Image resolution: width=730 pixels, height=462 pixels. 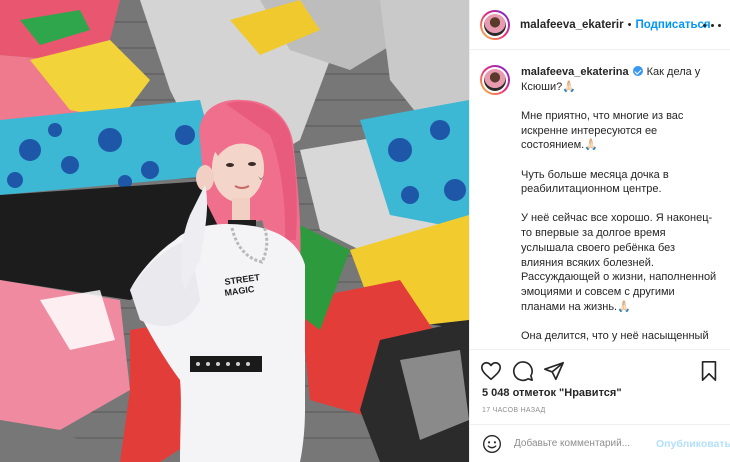 I want to click on heart-icon, so click(x=491, y=371).